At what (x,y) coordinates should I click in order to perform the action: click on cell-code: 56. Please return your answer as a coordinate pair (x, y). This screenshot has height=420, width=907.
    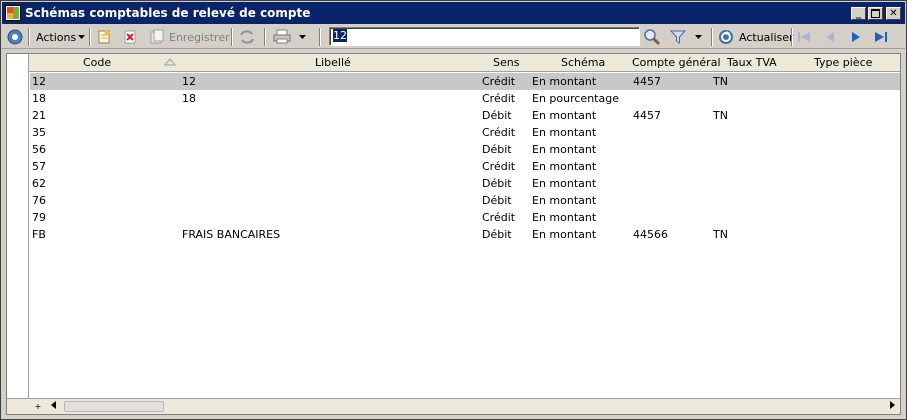
    Looking at the image, I should click on (39, 150).